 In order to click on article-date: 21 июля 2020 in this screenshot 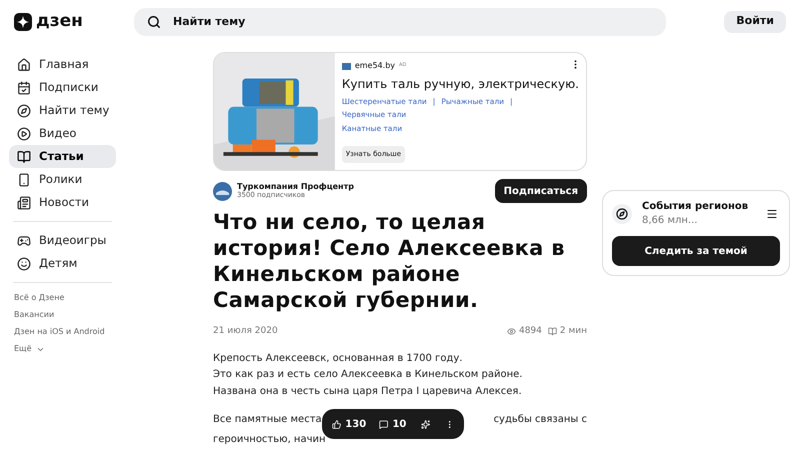, I will do `click(245, 331)`.